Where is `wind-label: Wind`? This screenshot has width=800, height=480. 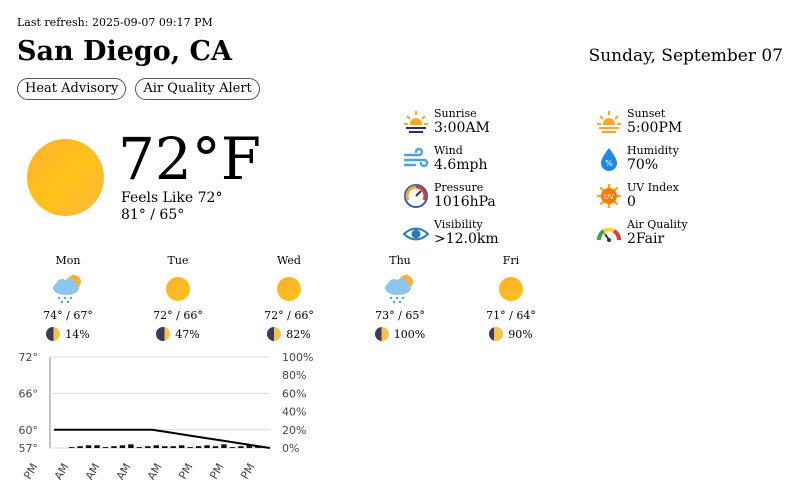 wind-label: Wind is located at coordinates (448, 150).